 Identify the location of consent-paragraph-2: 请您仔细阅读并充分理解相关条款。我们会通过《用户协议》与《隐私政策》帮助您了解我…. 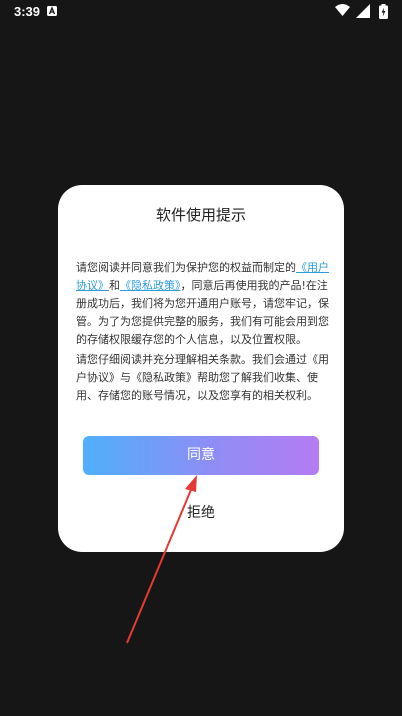
(202, 377).